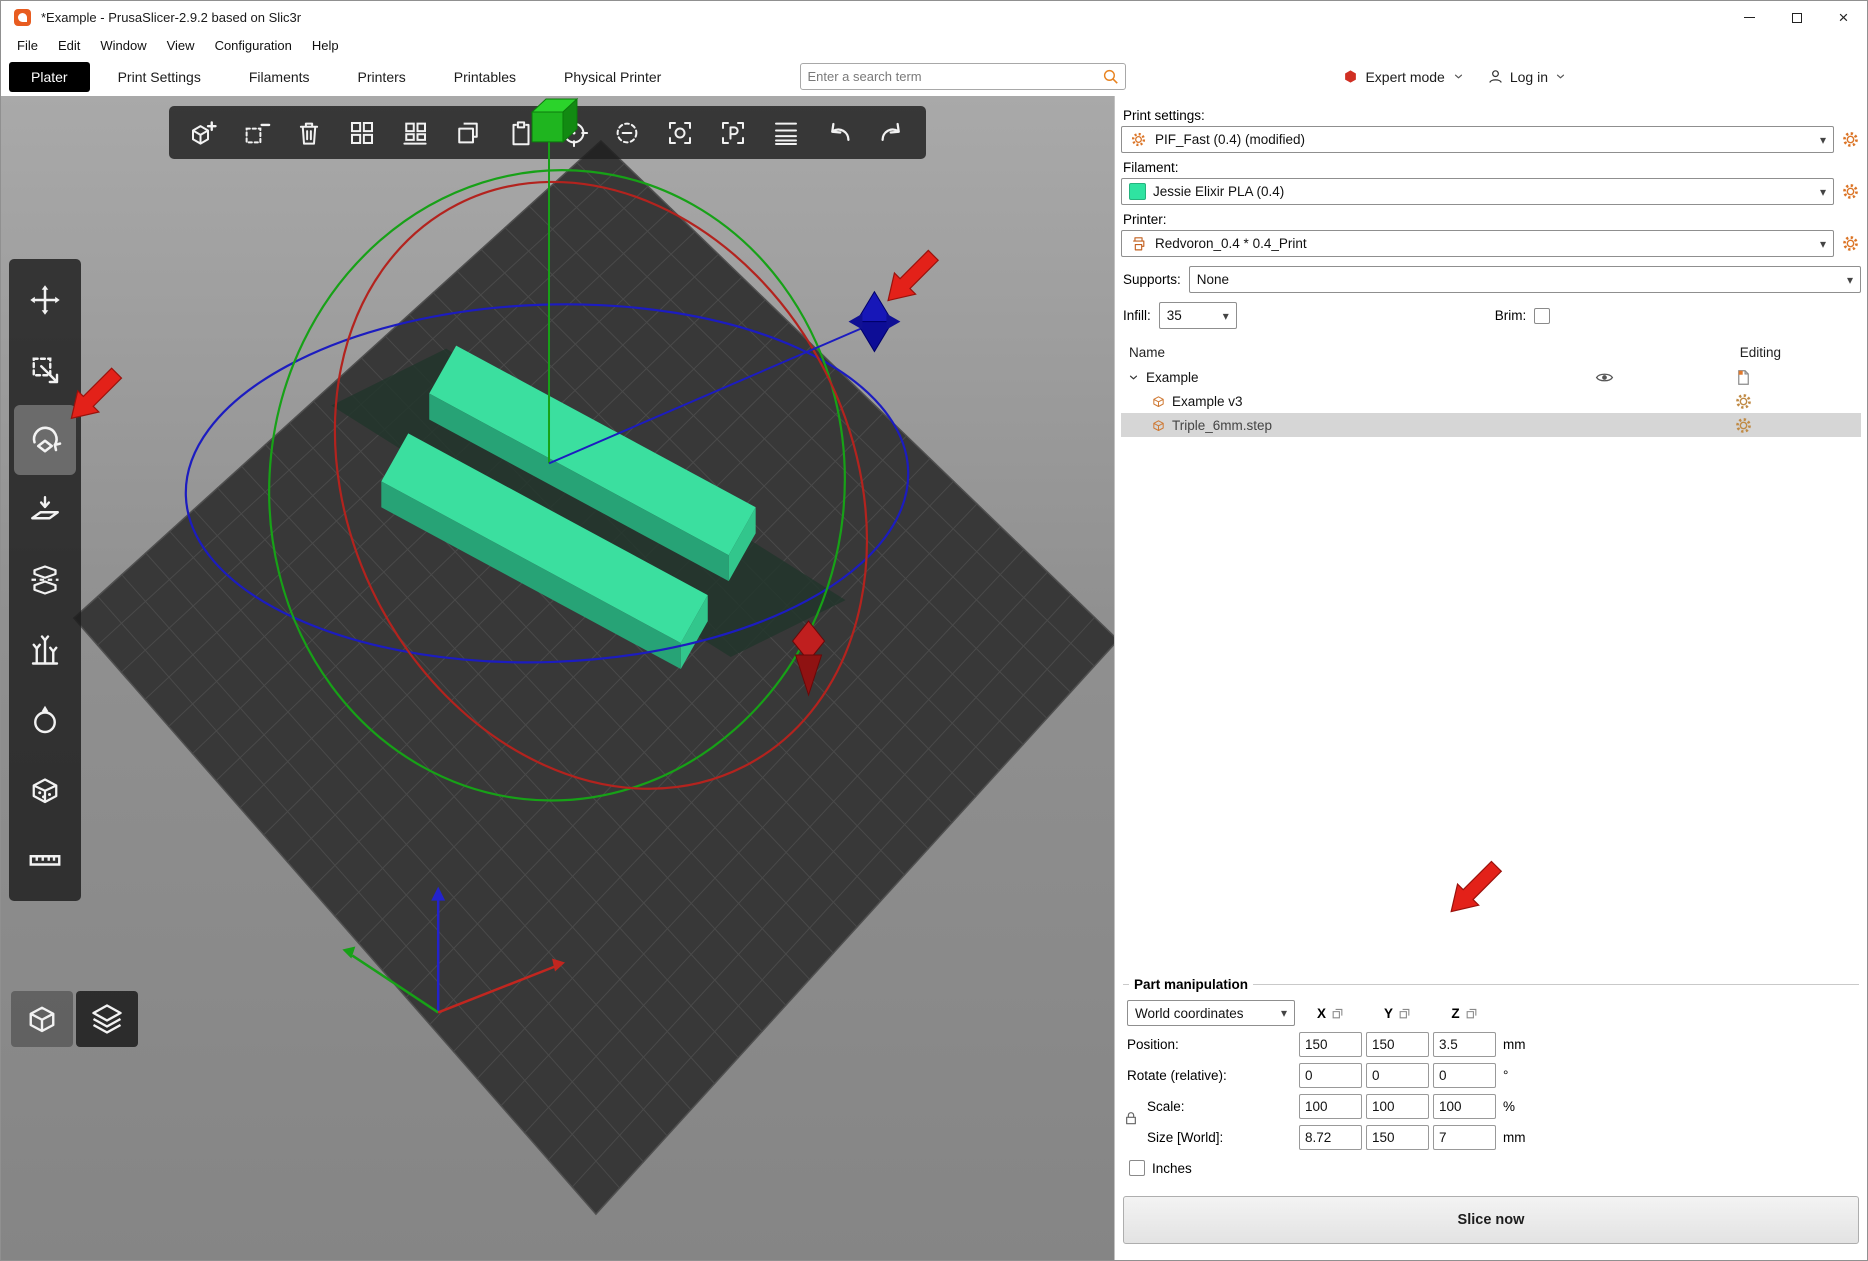 The image size is (1868, 1261). I want to click on place-on-face-tool-icon, so click(45, 510).